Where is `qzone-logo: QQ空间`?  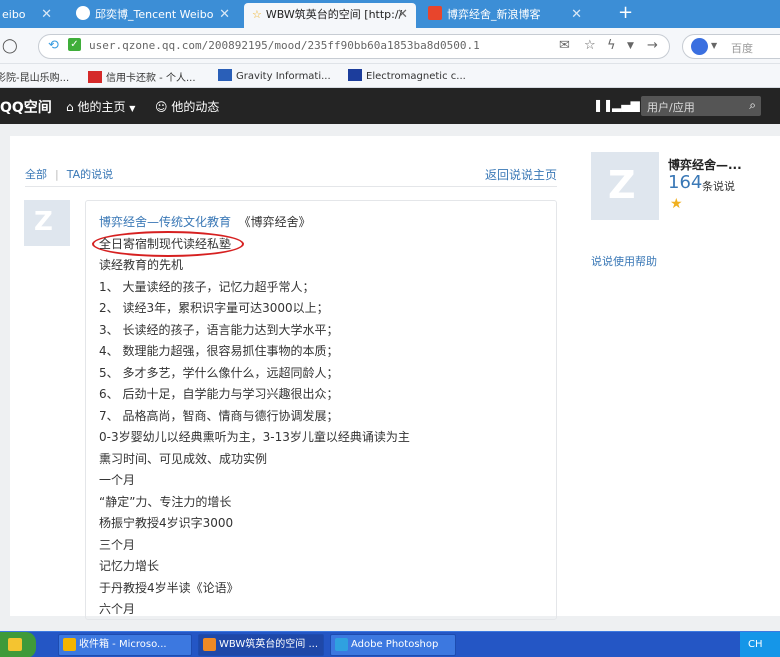 qzone-logo: QQ空间 is located at coordinates (26, 107).